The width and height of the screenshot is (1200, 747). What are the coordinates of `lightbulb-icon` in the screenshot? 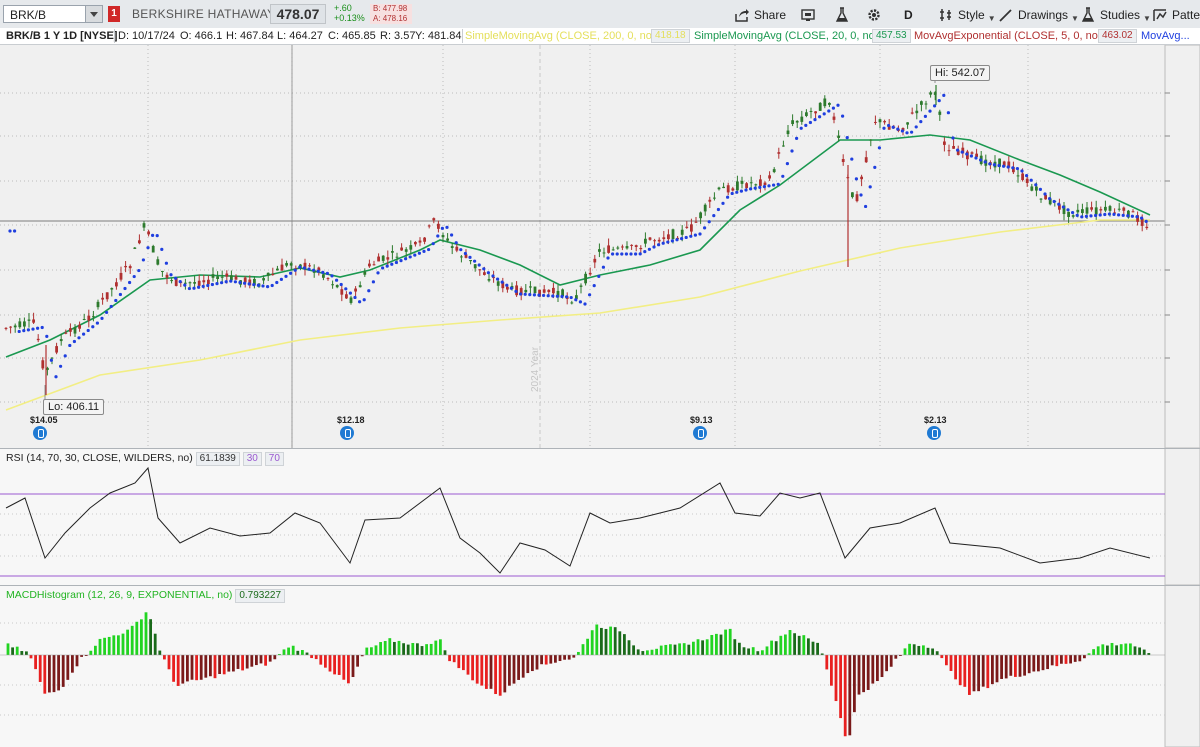 It's located at (700, 433).